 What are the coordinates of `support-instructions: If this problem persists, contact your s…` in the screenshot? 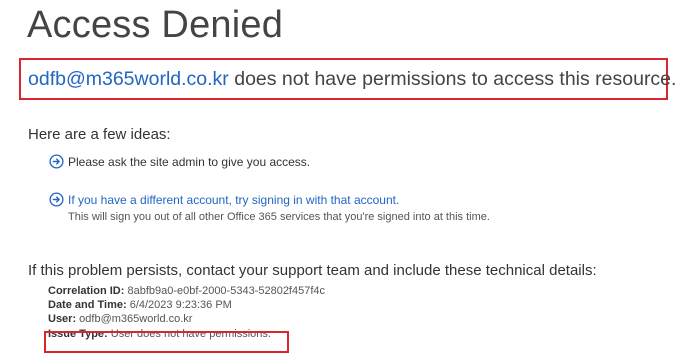 It's located at (312, 270).